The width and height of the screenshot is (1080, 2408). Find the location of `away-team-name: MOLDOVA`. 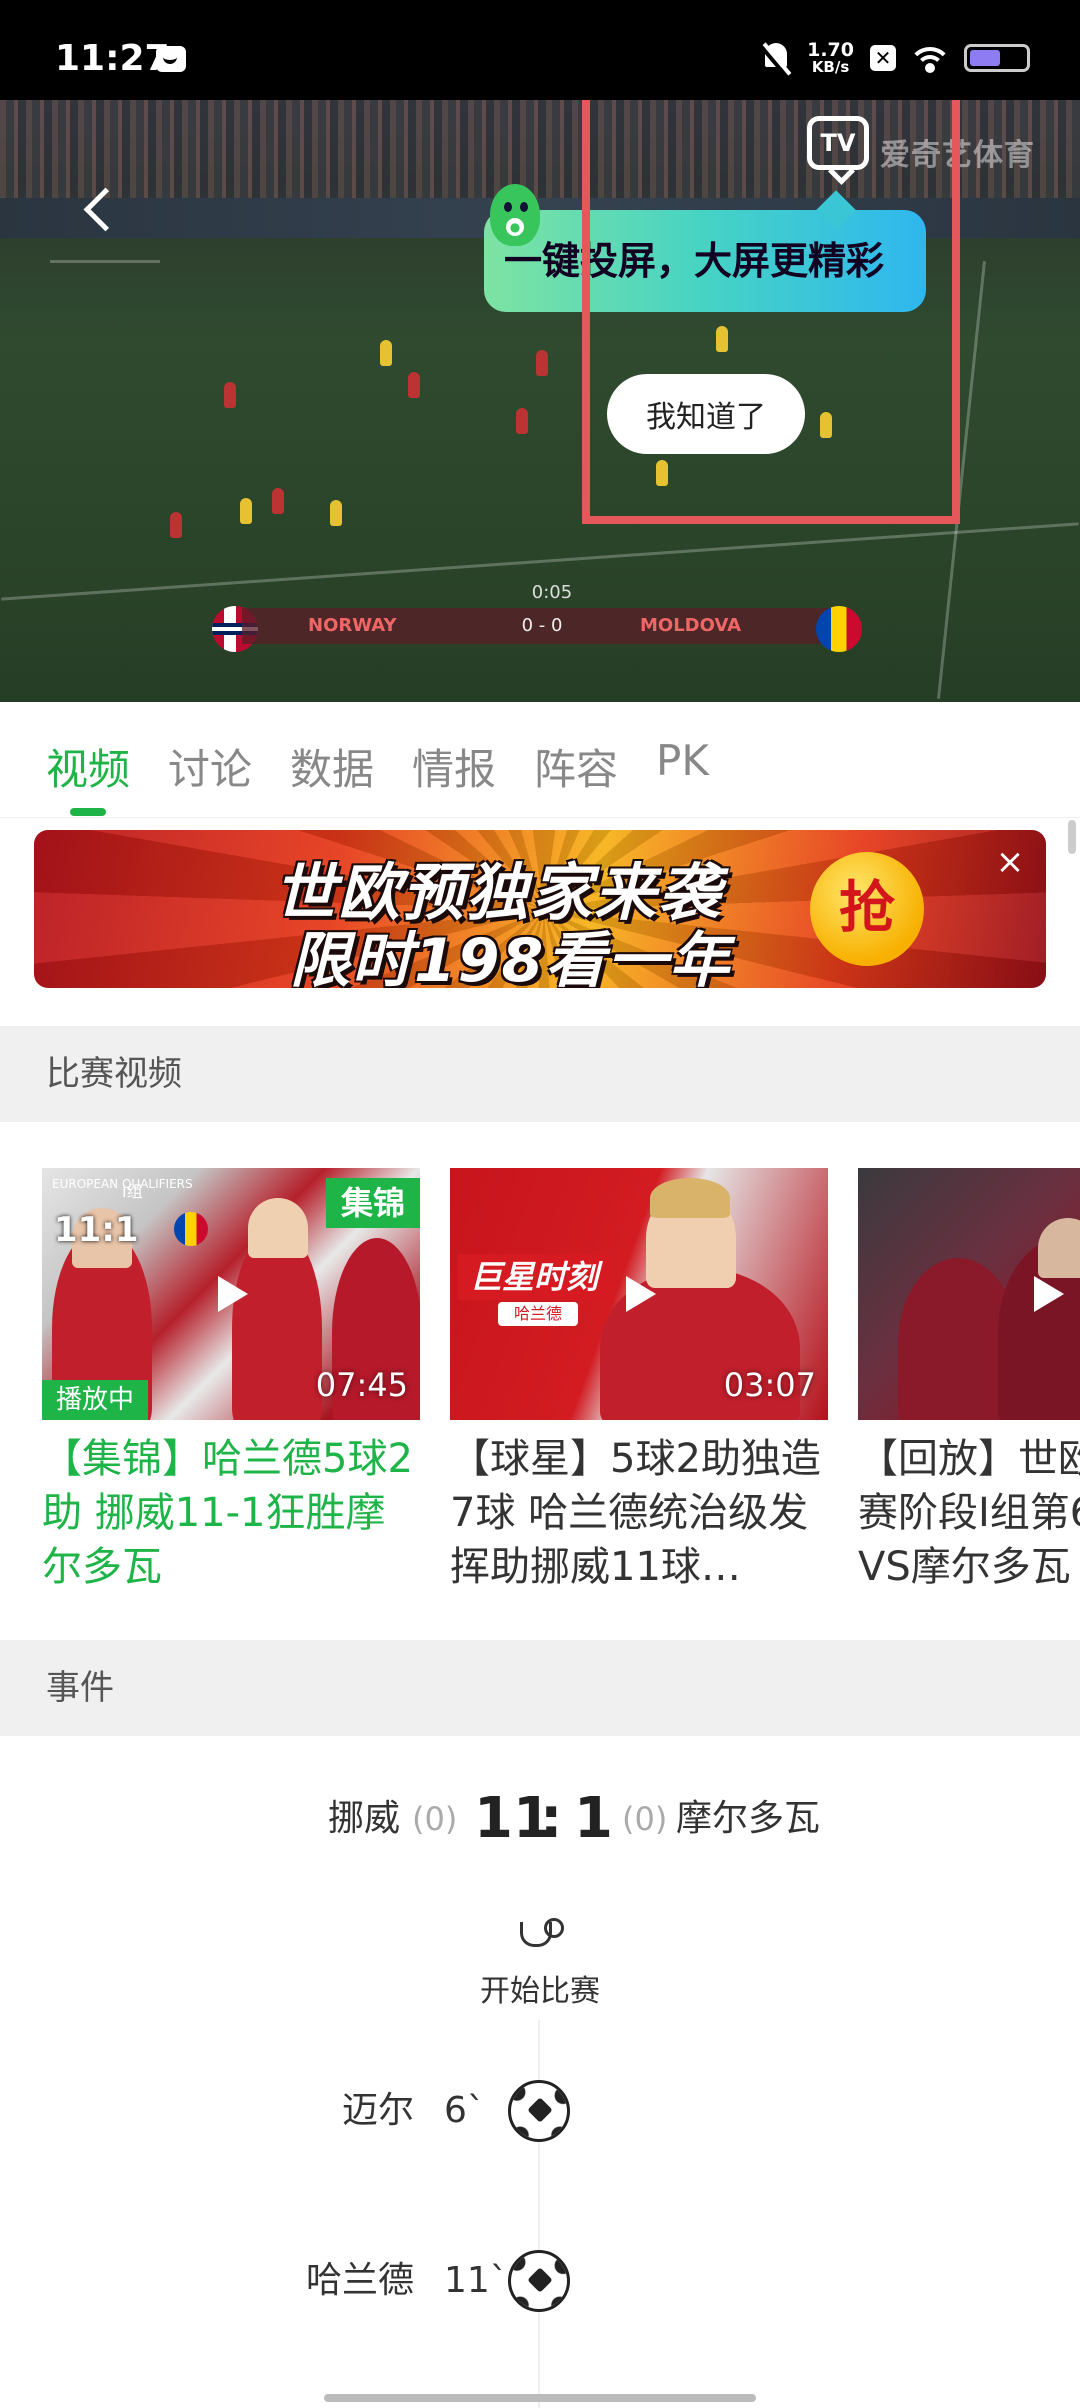

away-team-name: MOLDOVA is located at coordinates (691, 625).